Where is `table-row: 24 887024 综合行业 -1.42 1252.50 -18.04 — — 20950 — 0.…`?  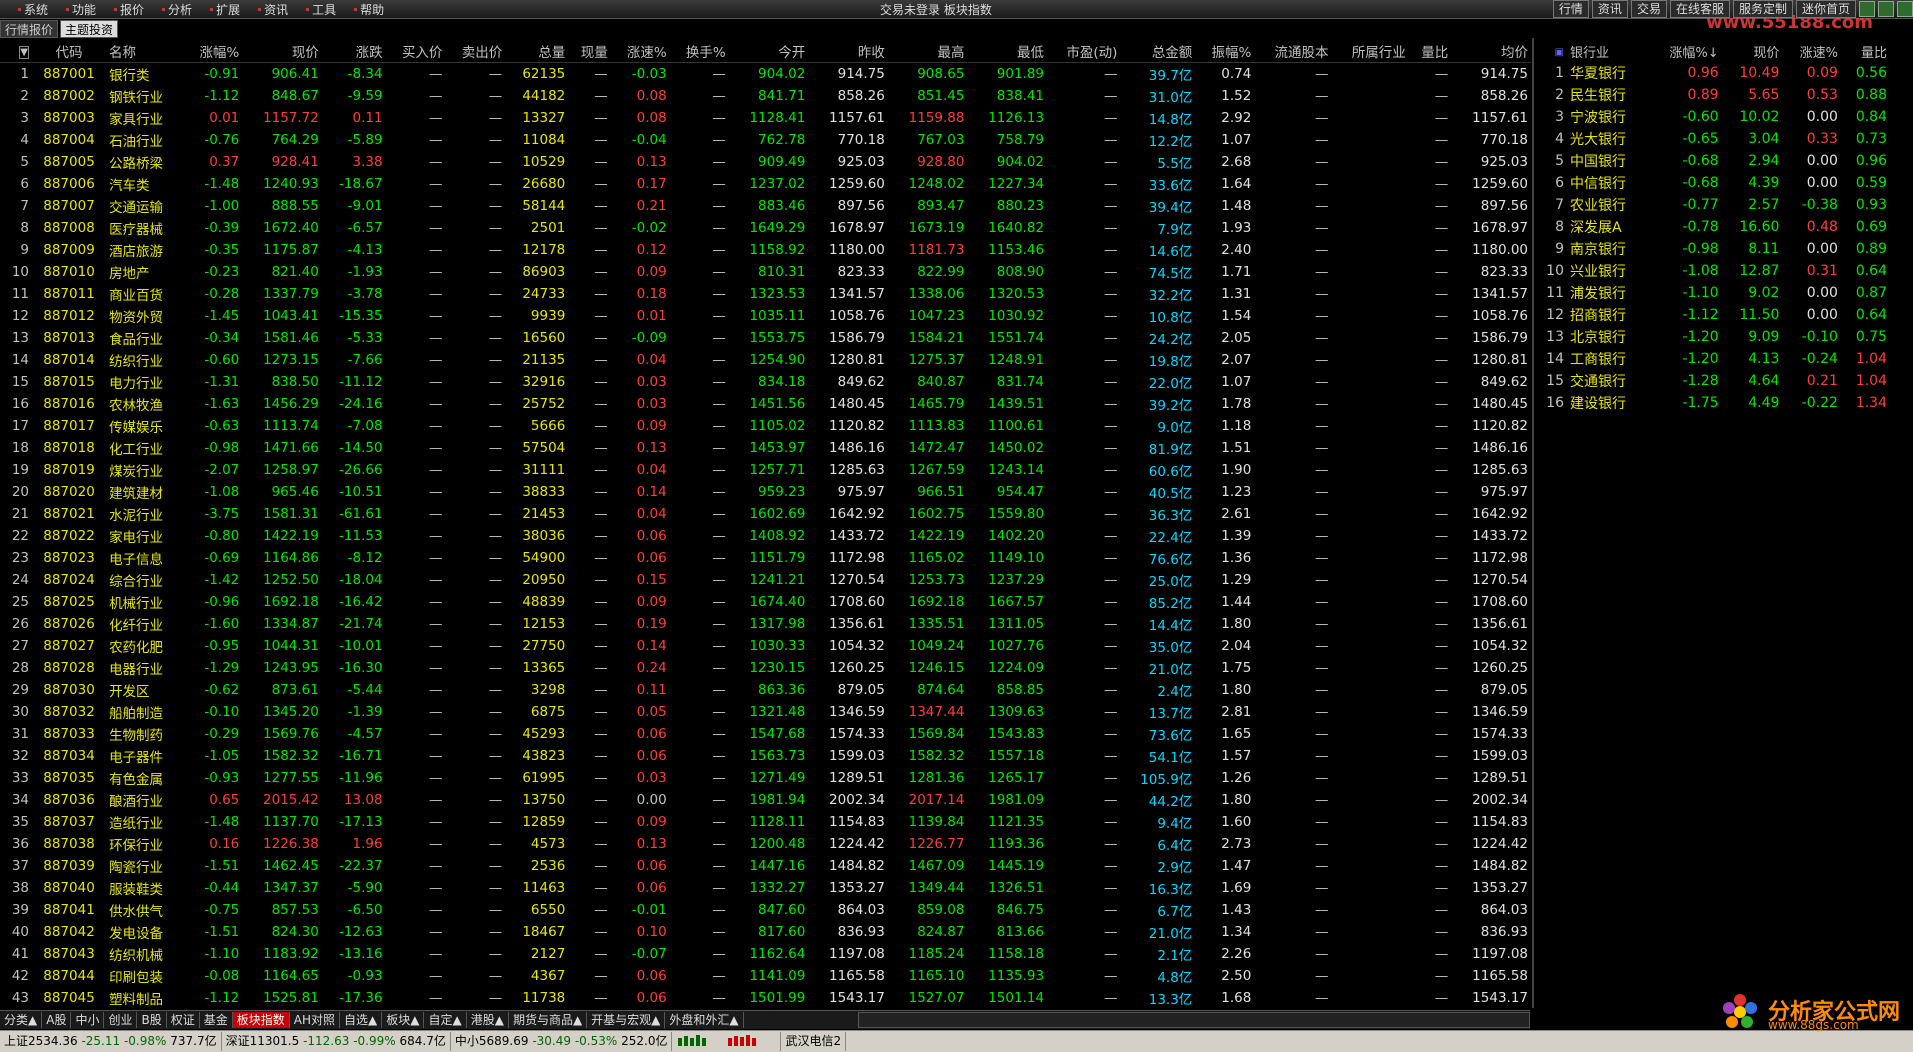
table-row: 24 887024 综合行业 -1.42 1252.50 -18.04 — — 20950 — 0.… is located at coordinates (765, 580).